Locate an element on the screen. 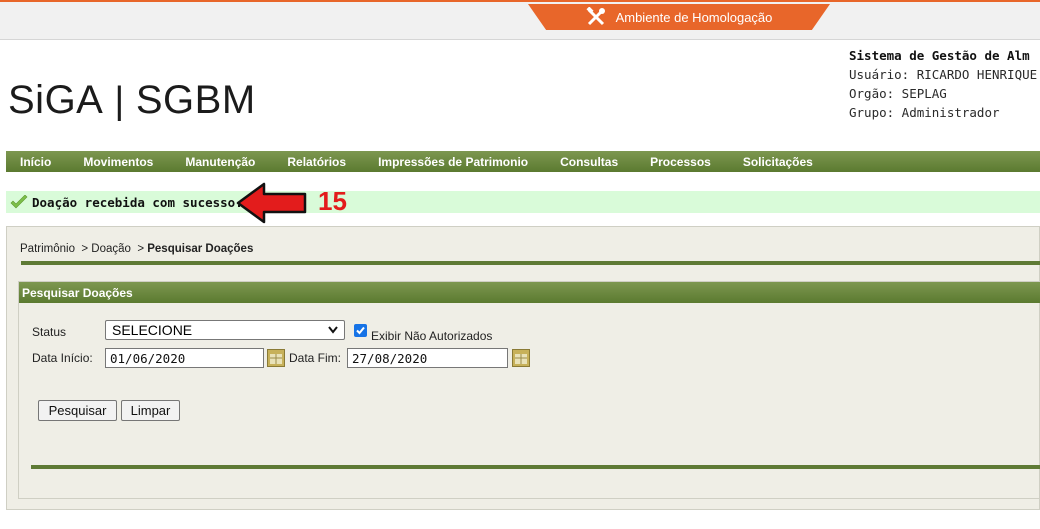  status-select-value: SELECIONE is located at coordinates (152, 330).